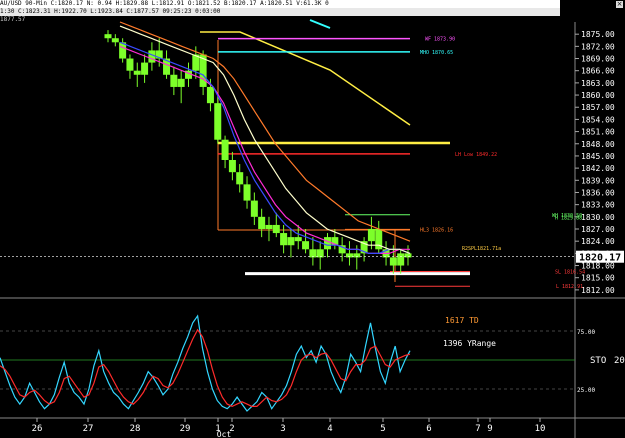 The height and width of the screenshot is (438, 625). What do you see at coordinates (598, 361) in the screenshot?
I see `stoch-indicator-label: STO` at bounding box center [598, 361].